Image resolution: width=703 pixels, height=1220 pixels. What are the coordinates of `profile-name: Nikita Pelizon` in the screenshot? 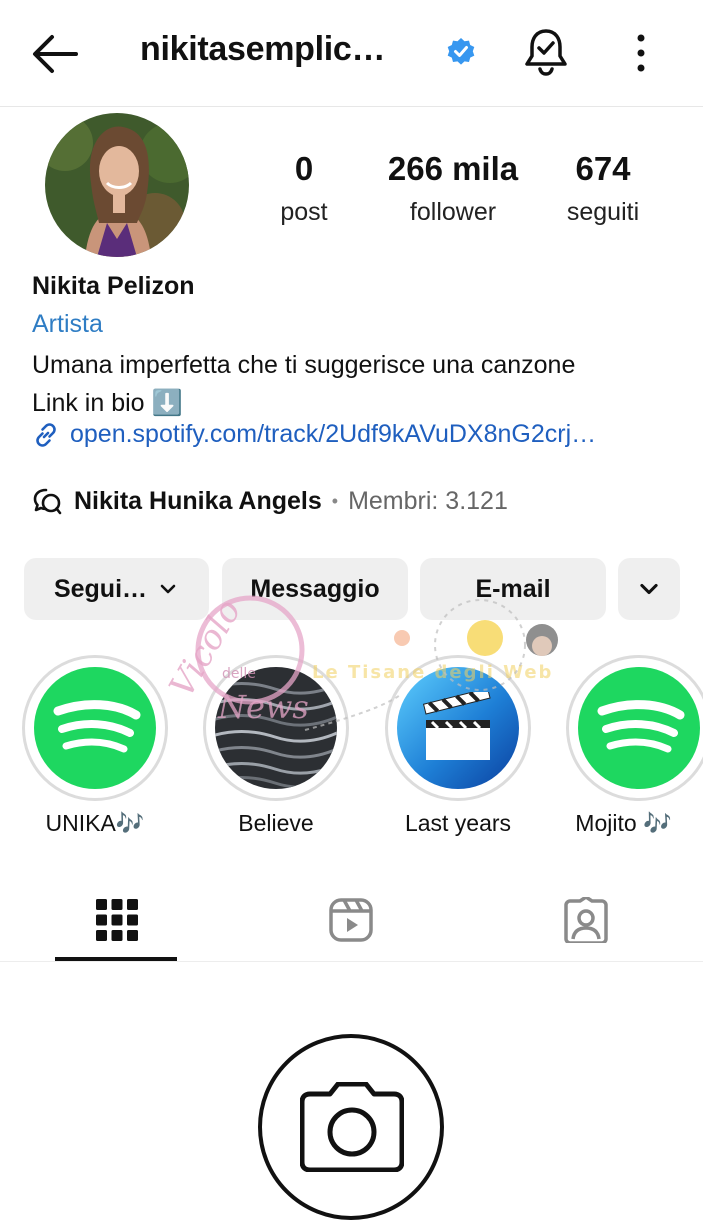 It's located at (113, 286).